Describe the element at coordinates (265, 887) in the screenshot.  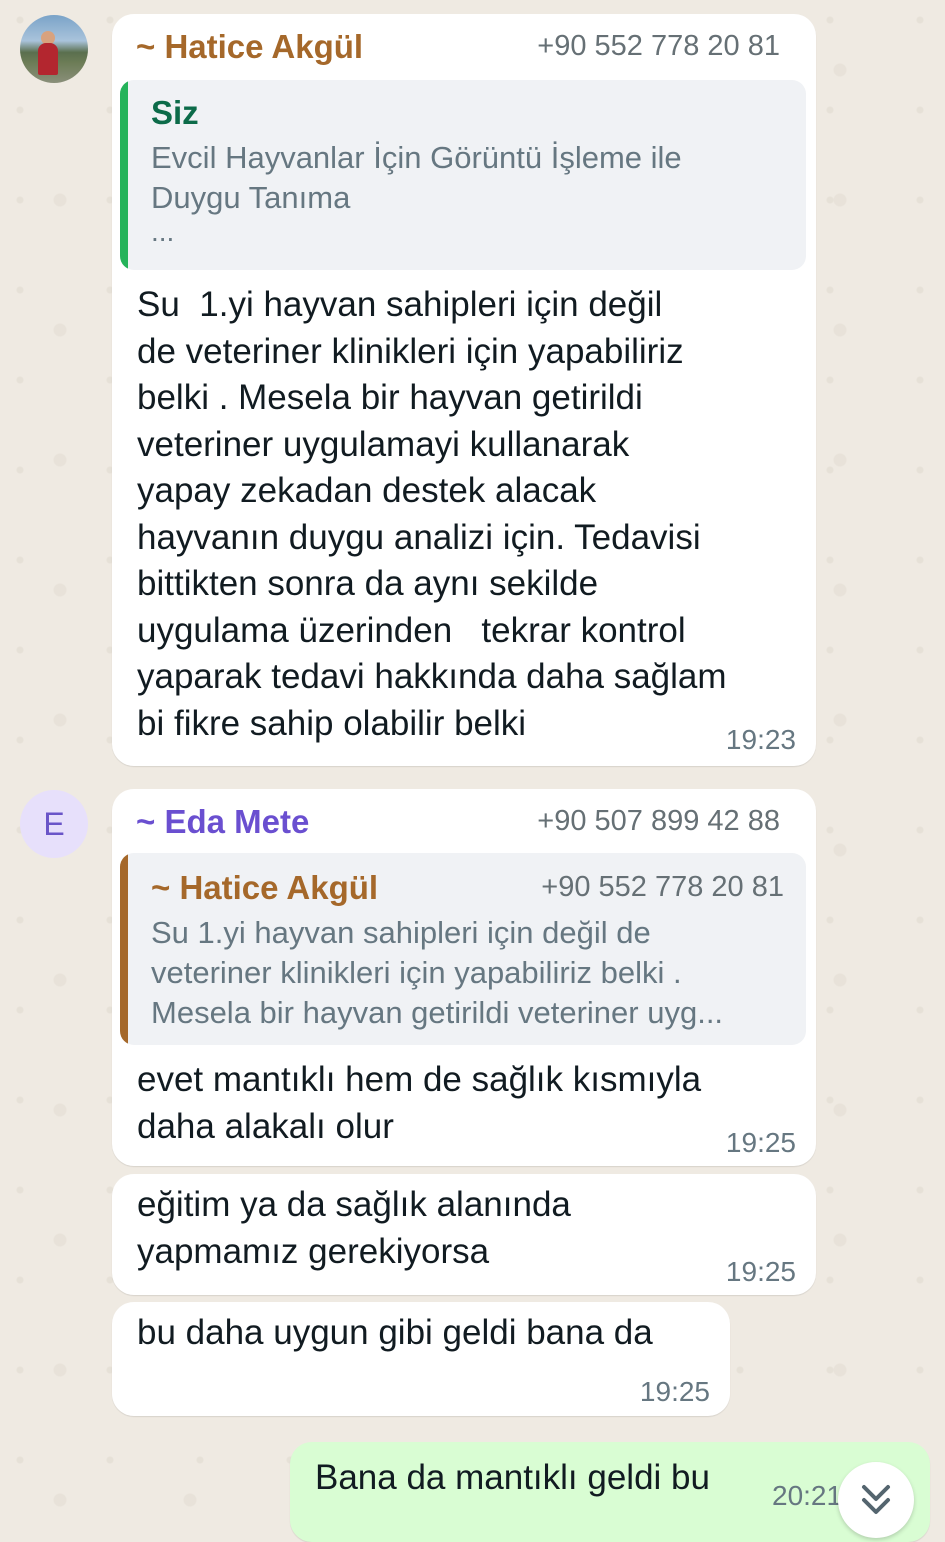
I see `quote-author: ~ Hatice Akgül` at that location.